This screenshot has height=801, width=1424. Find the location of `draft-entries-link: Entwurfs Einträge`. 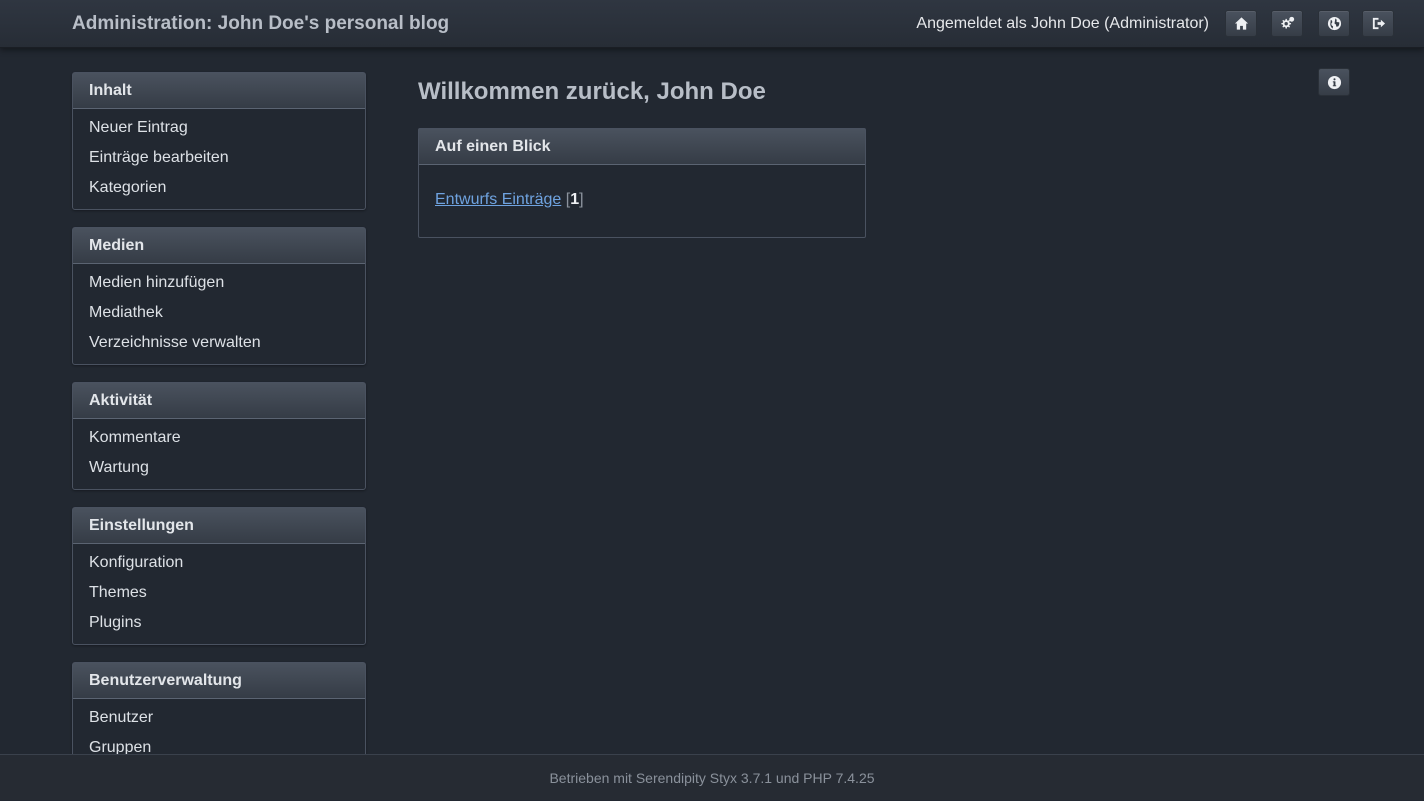

draft-entries-link: Entwurfs Einträge is located at coordinates (498, 199).